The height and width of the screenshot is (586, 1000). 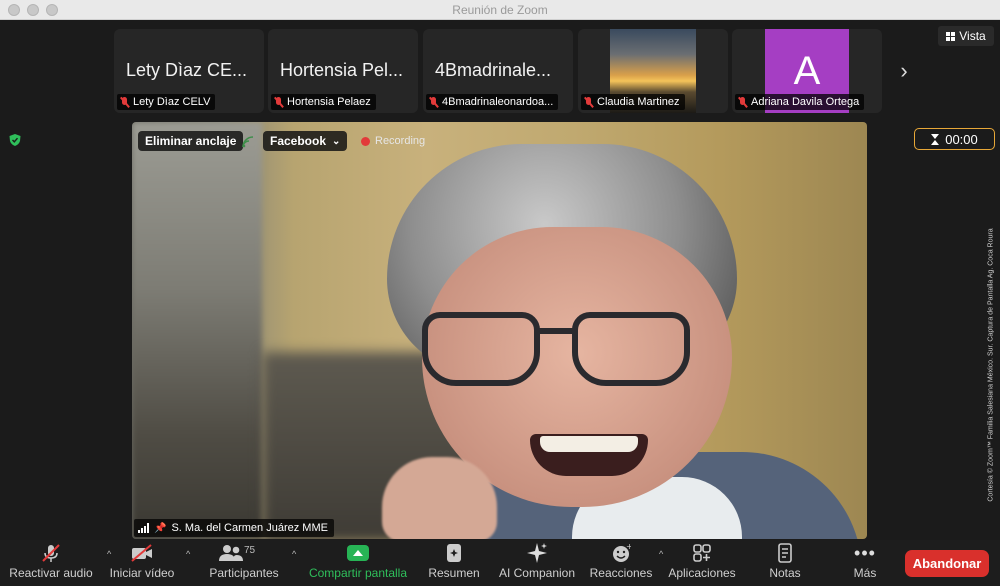 What do you see at coordinates (298, 141) in the screenshot?
I see `stream-dropdown-label: Facebook` at bounding box center [298, 141].